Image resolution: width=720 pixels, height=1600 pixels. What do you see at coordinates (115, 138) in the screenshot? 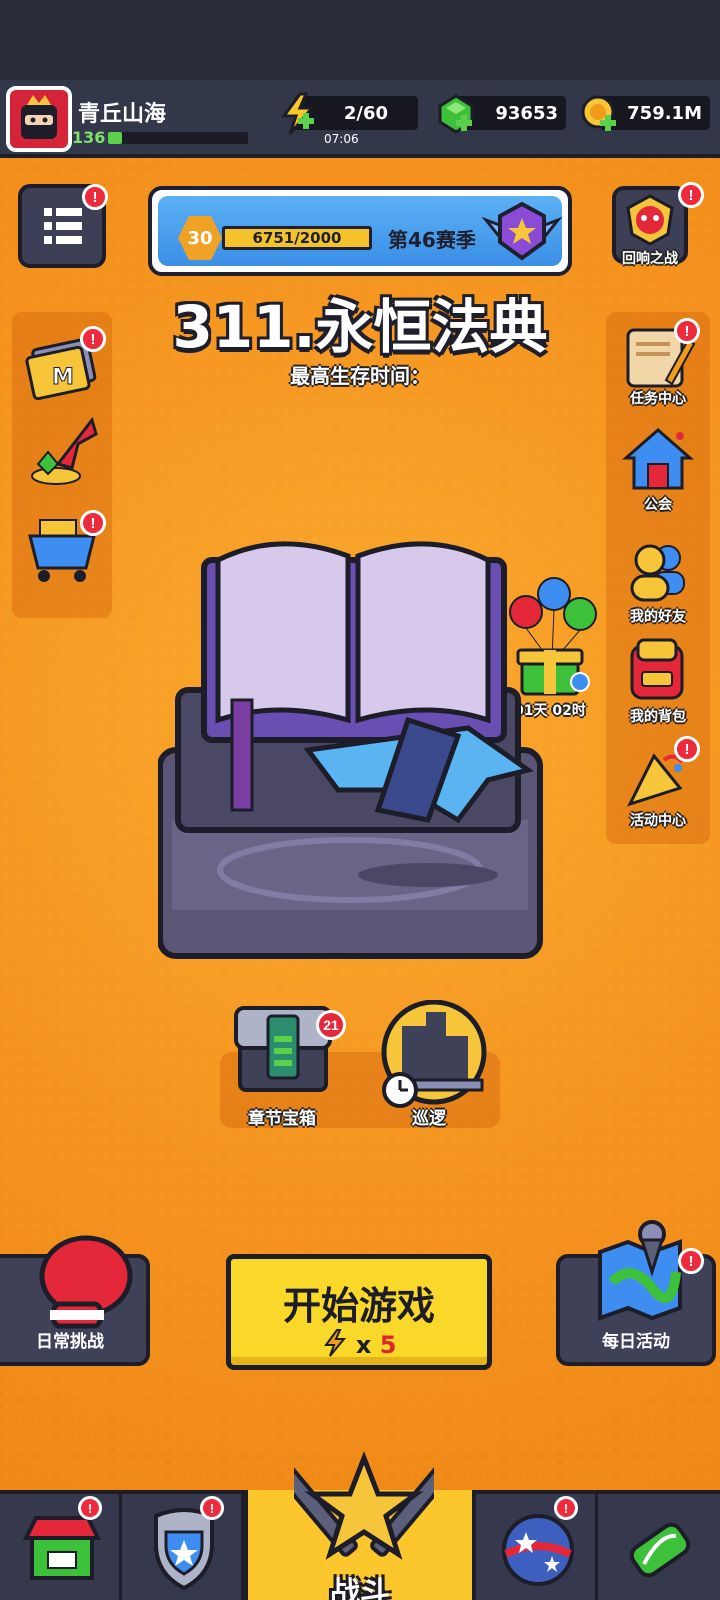
I see `level-progress-fill` at bounding box center [115, 138].